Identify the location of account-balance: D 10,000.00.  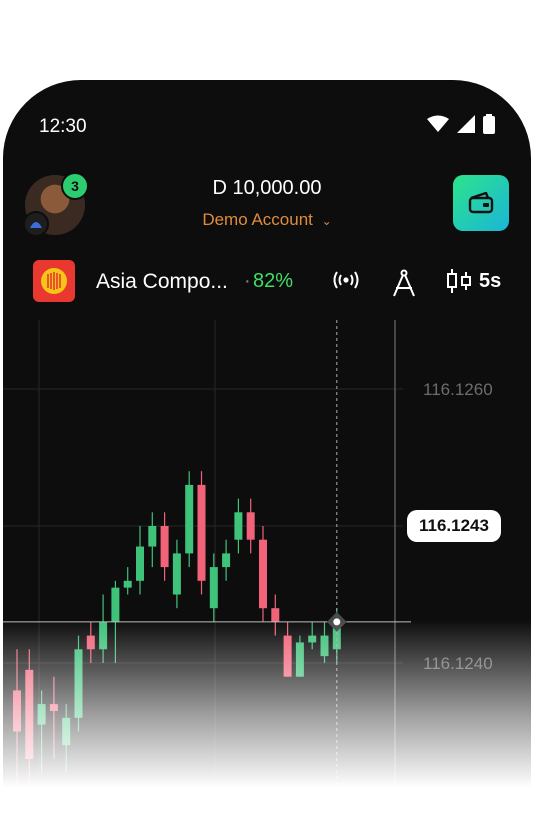
(267, 188).